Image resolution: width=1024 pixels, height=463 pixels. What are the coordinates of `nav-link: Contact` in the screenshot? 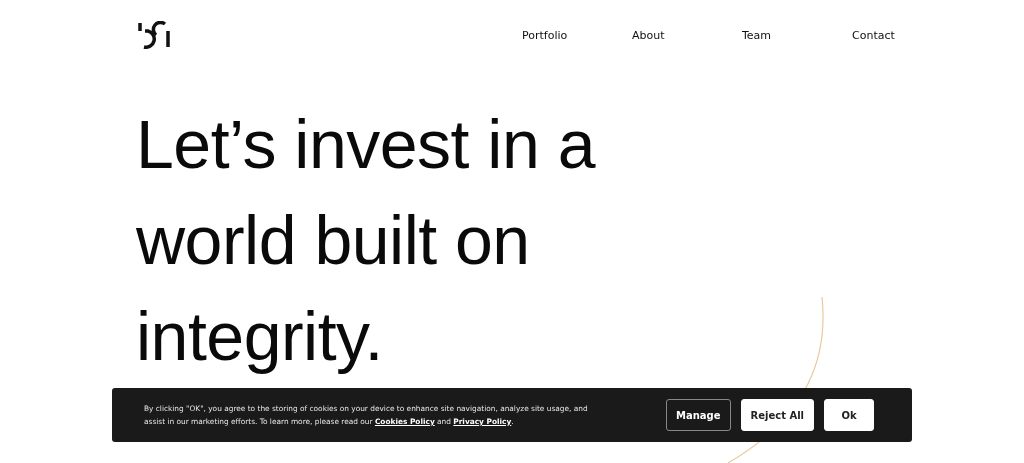 It's located at (907, 35).